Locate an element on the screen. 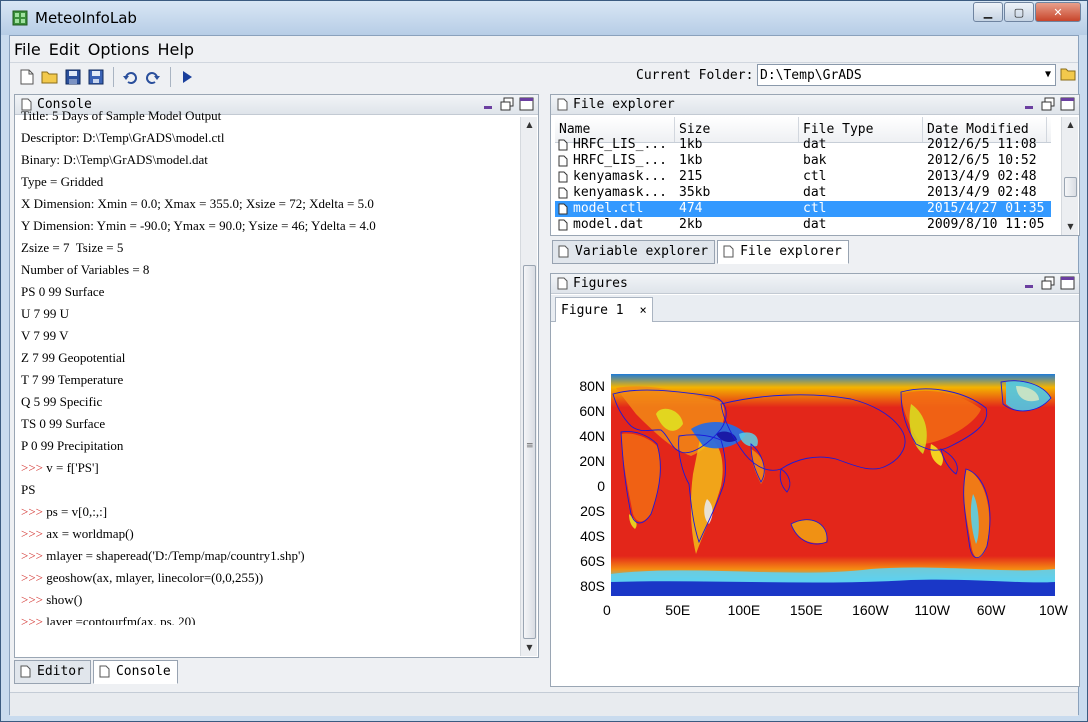  menu-help: Help is located at coordinates (176, 49).